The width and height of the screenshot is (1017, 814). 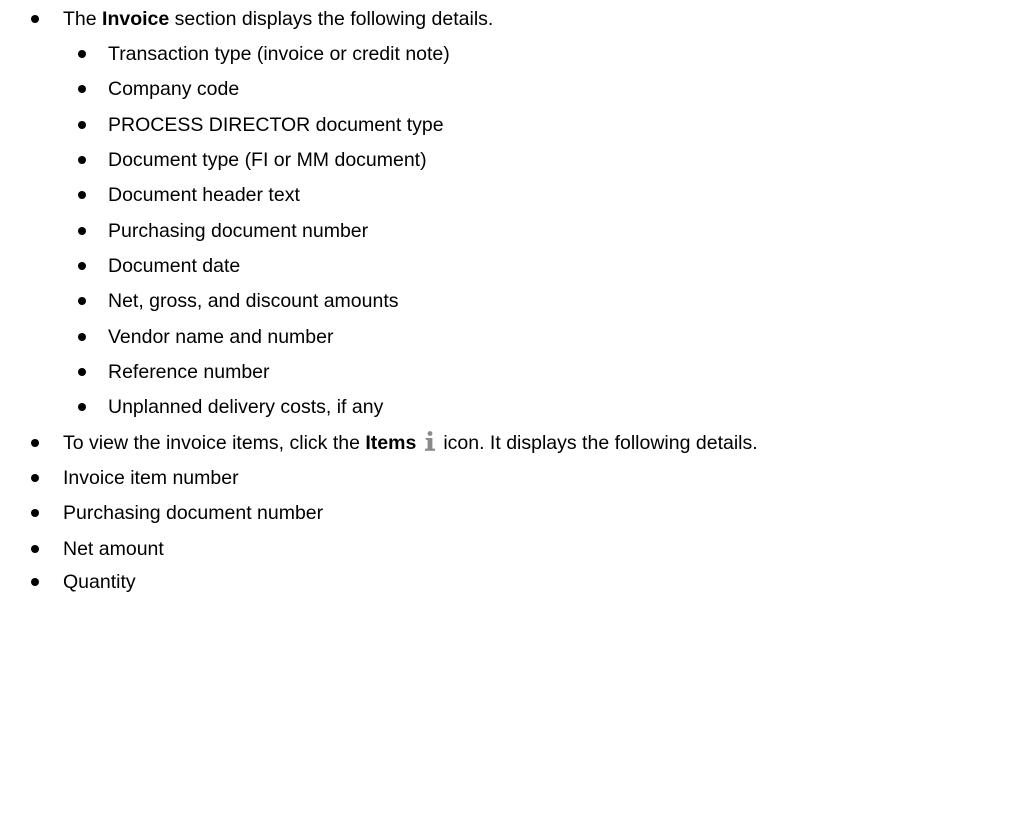 What do you see at coordinates (221, 337) in the screenshot?
I see `invoice-detail-text: Vendor name and number` at bounding box center [221, 337].